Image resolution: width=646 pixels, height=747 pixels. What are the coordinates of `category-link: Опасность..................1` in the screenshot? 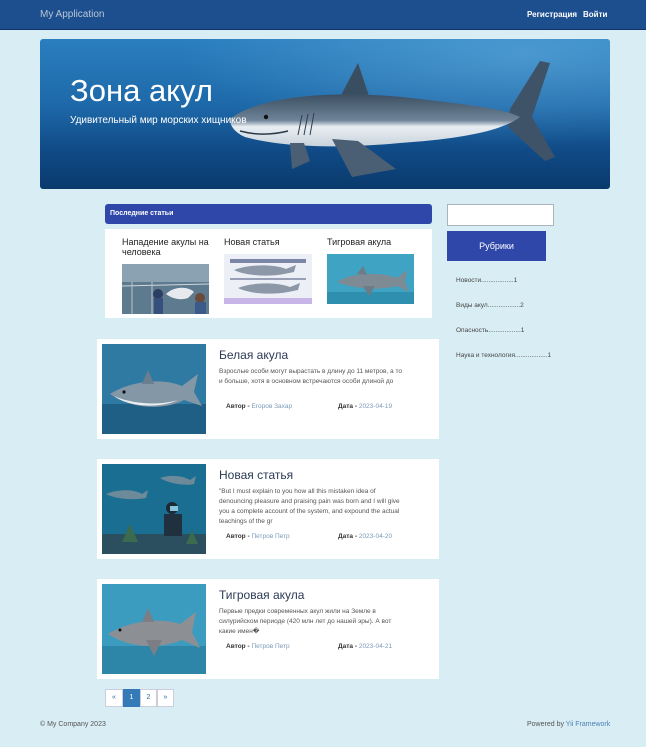 It's located at (490, 330).